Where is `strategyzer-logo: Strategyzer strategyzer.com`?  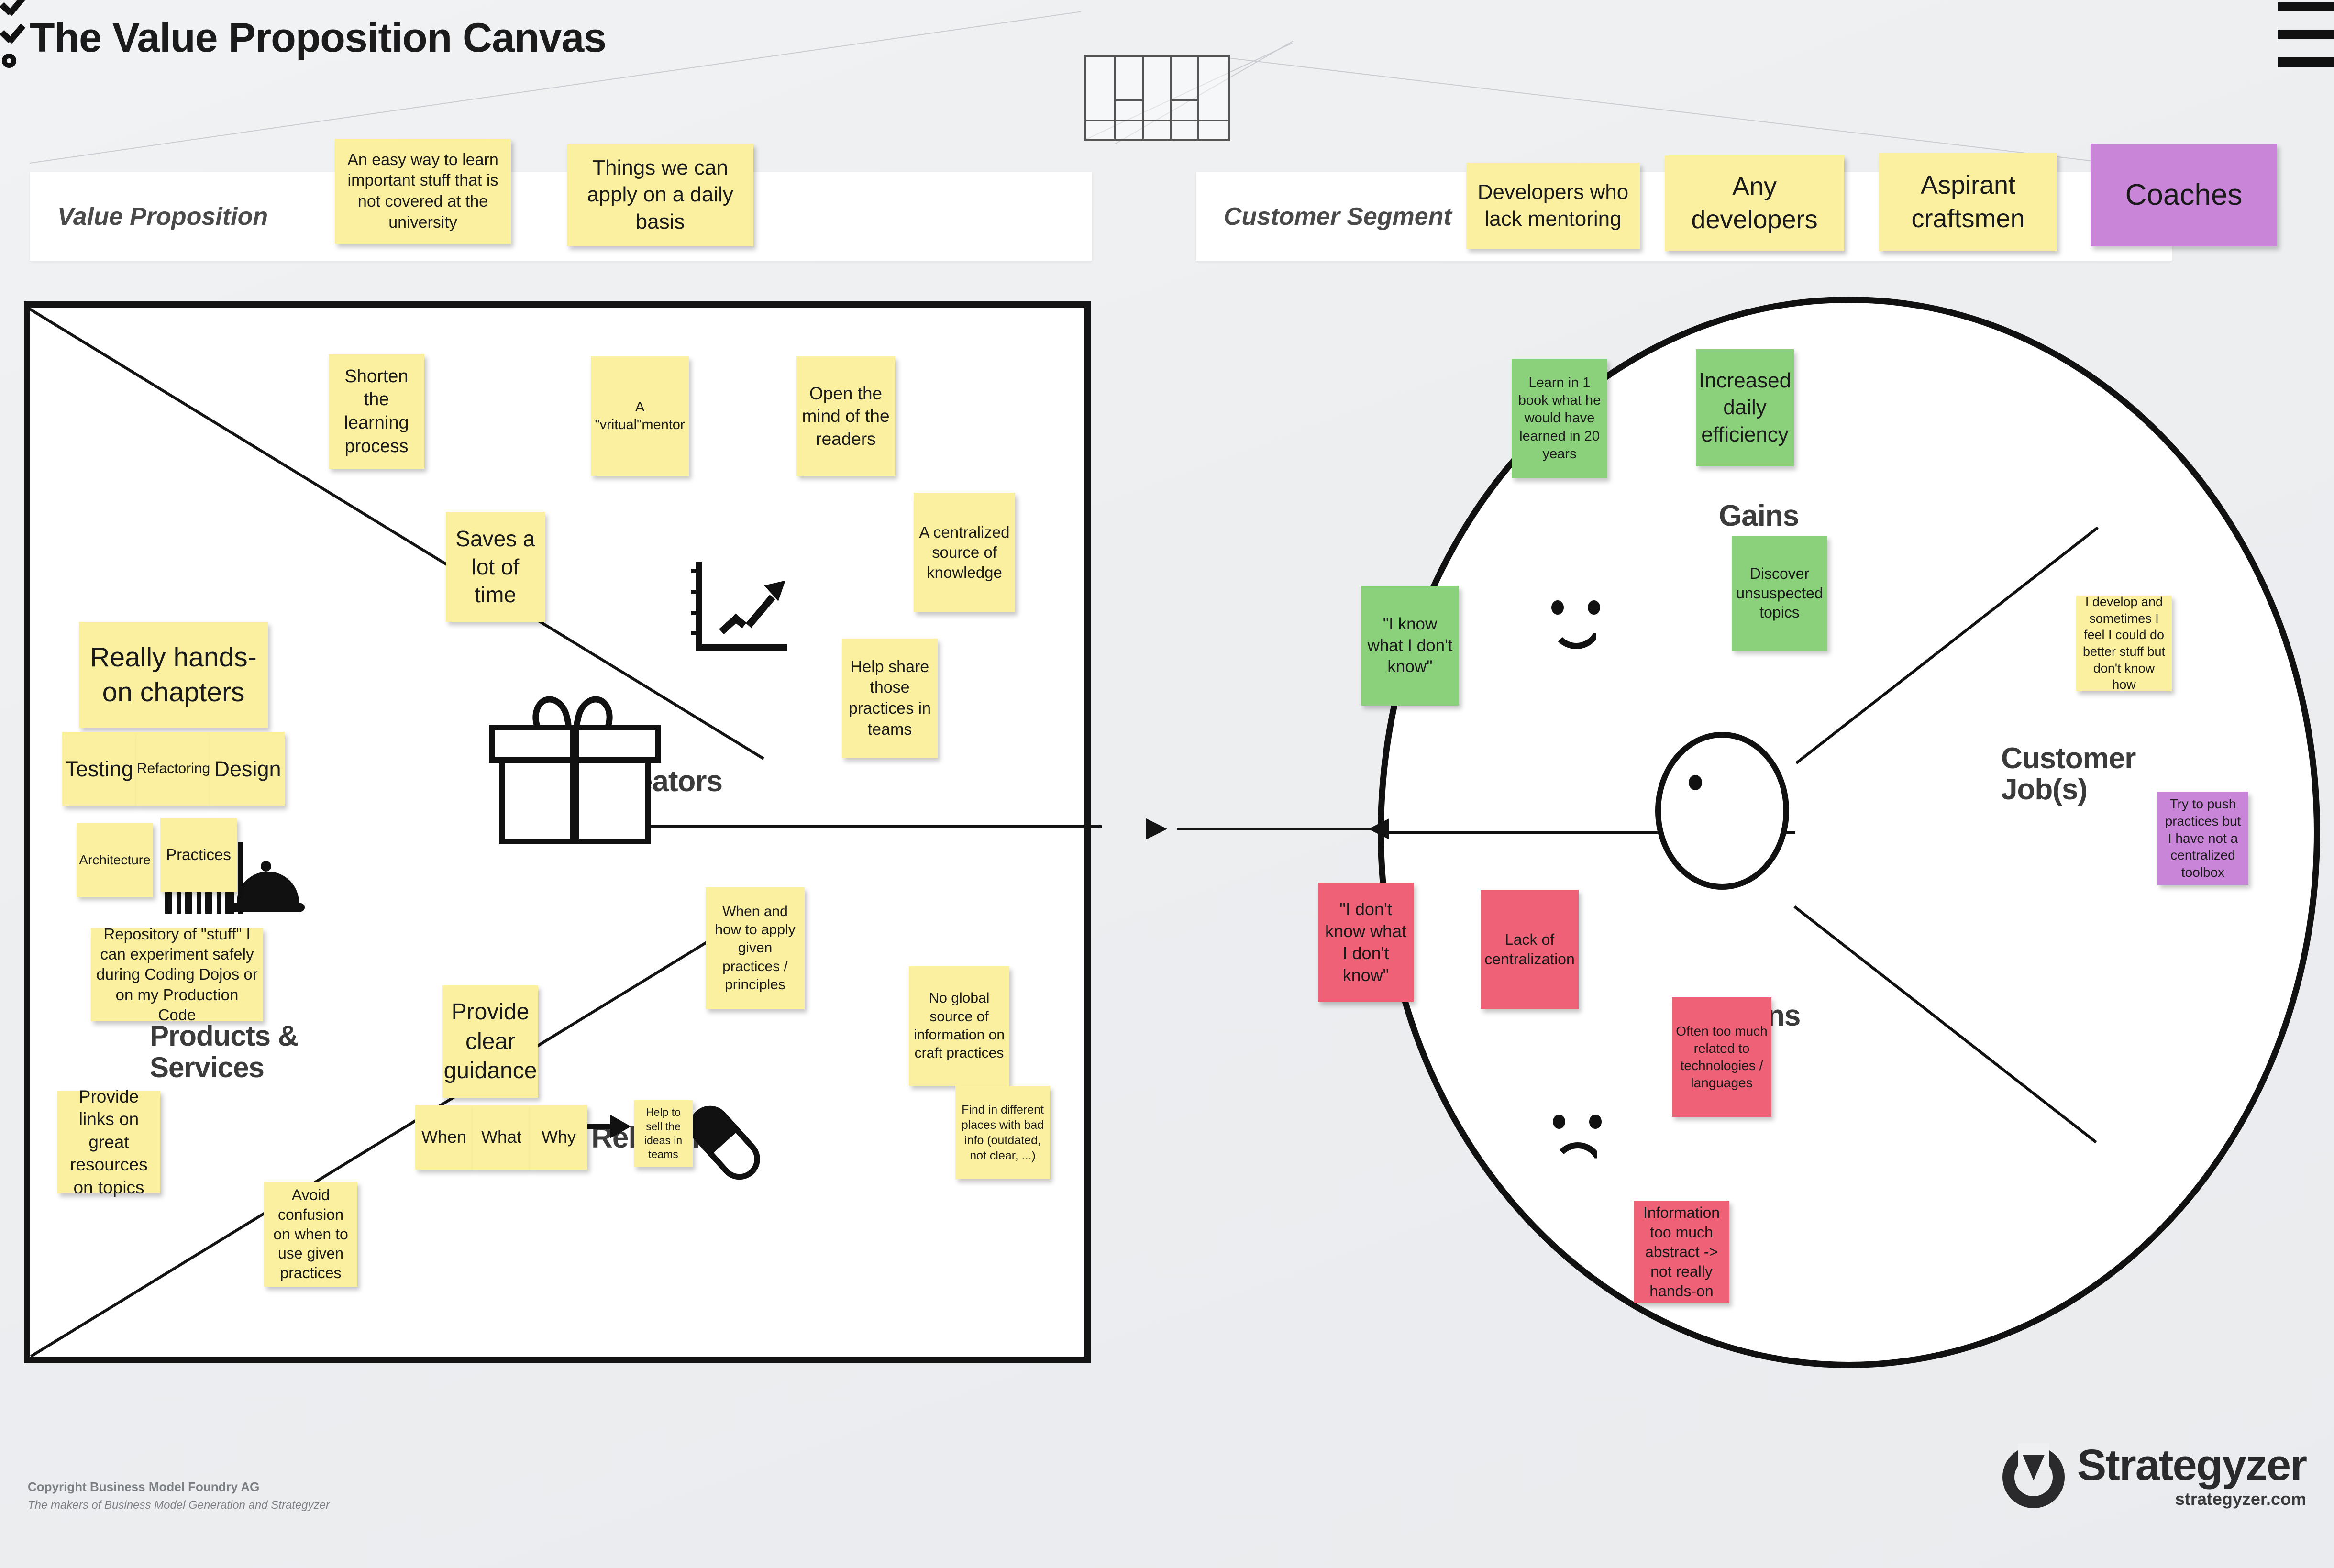
strategyzer-logo: Strategyzer strategyzer.com is located at coordinates (2154, 1475).